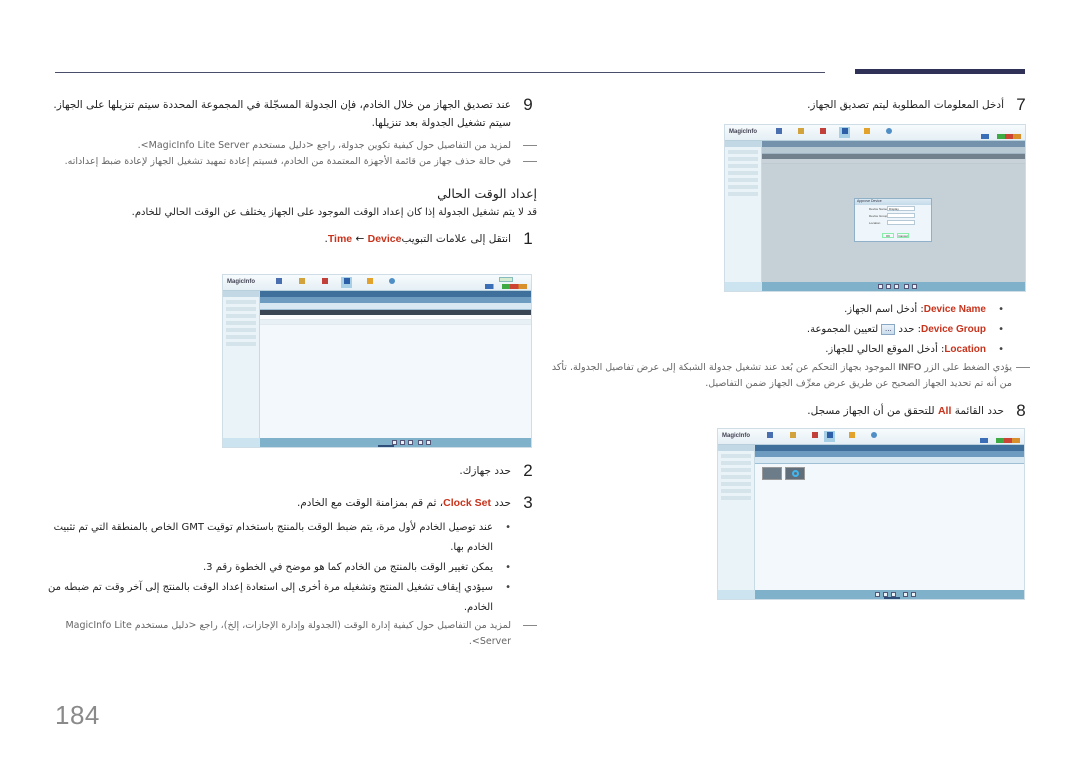 The image size is (1080, 763). What do you see at coordinates (506, 279) in the screenshot?
I see `logout-button` at bounding box center [506, 279].